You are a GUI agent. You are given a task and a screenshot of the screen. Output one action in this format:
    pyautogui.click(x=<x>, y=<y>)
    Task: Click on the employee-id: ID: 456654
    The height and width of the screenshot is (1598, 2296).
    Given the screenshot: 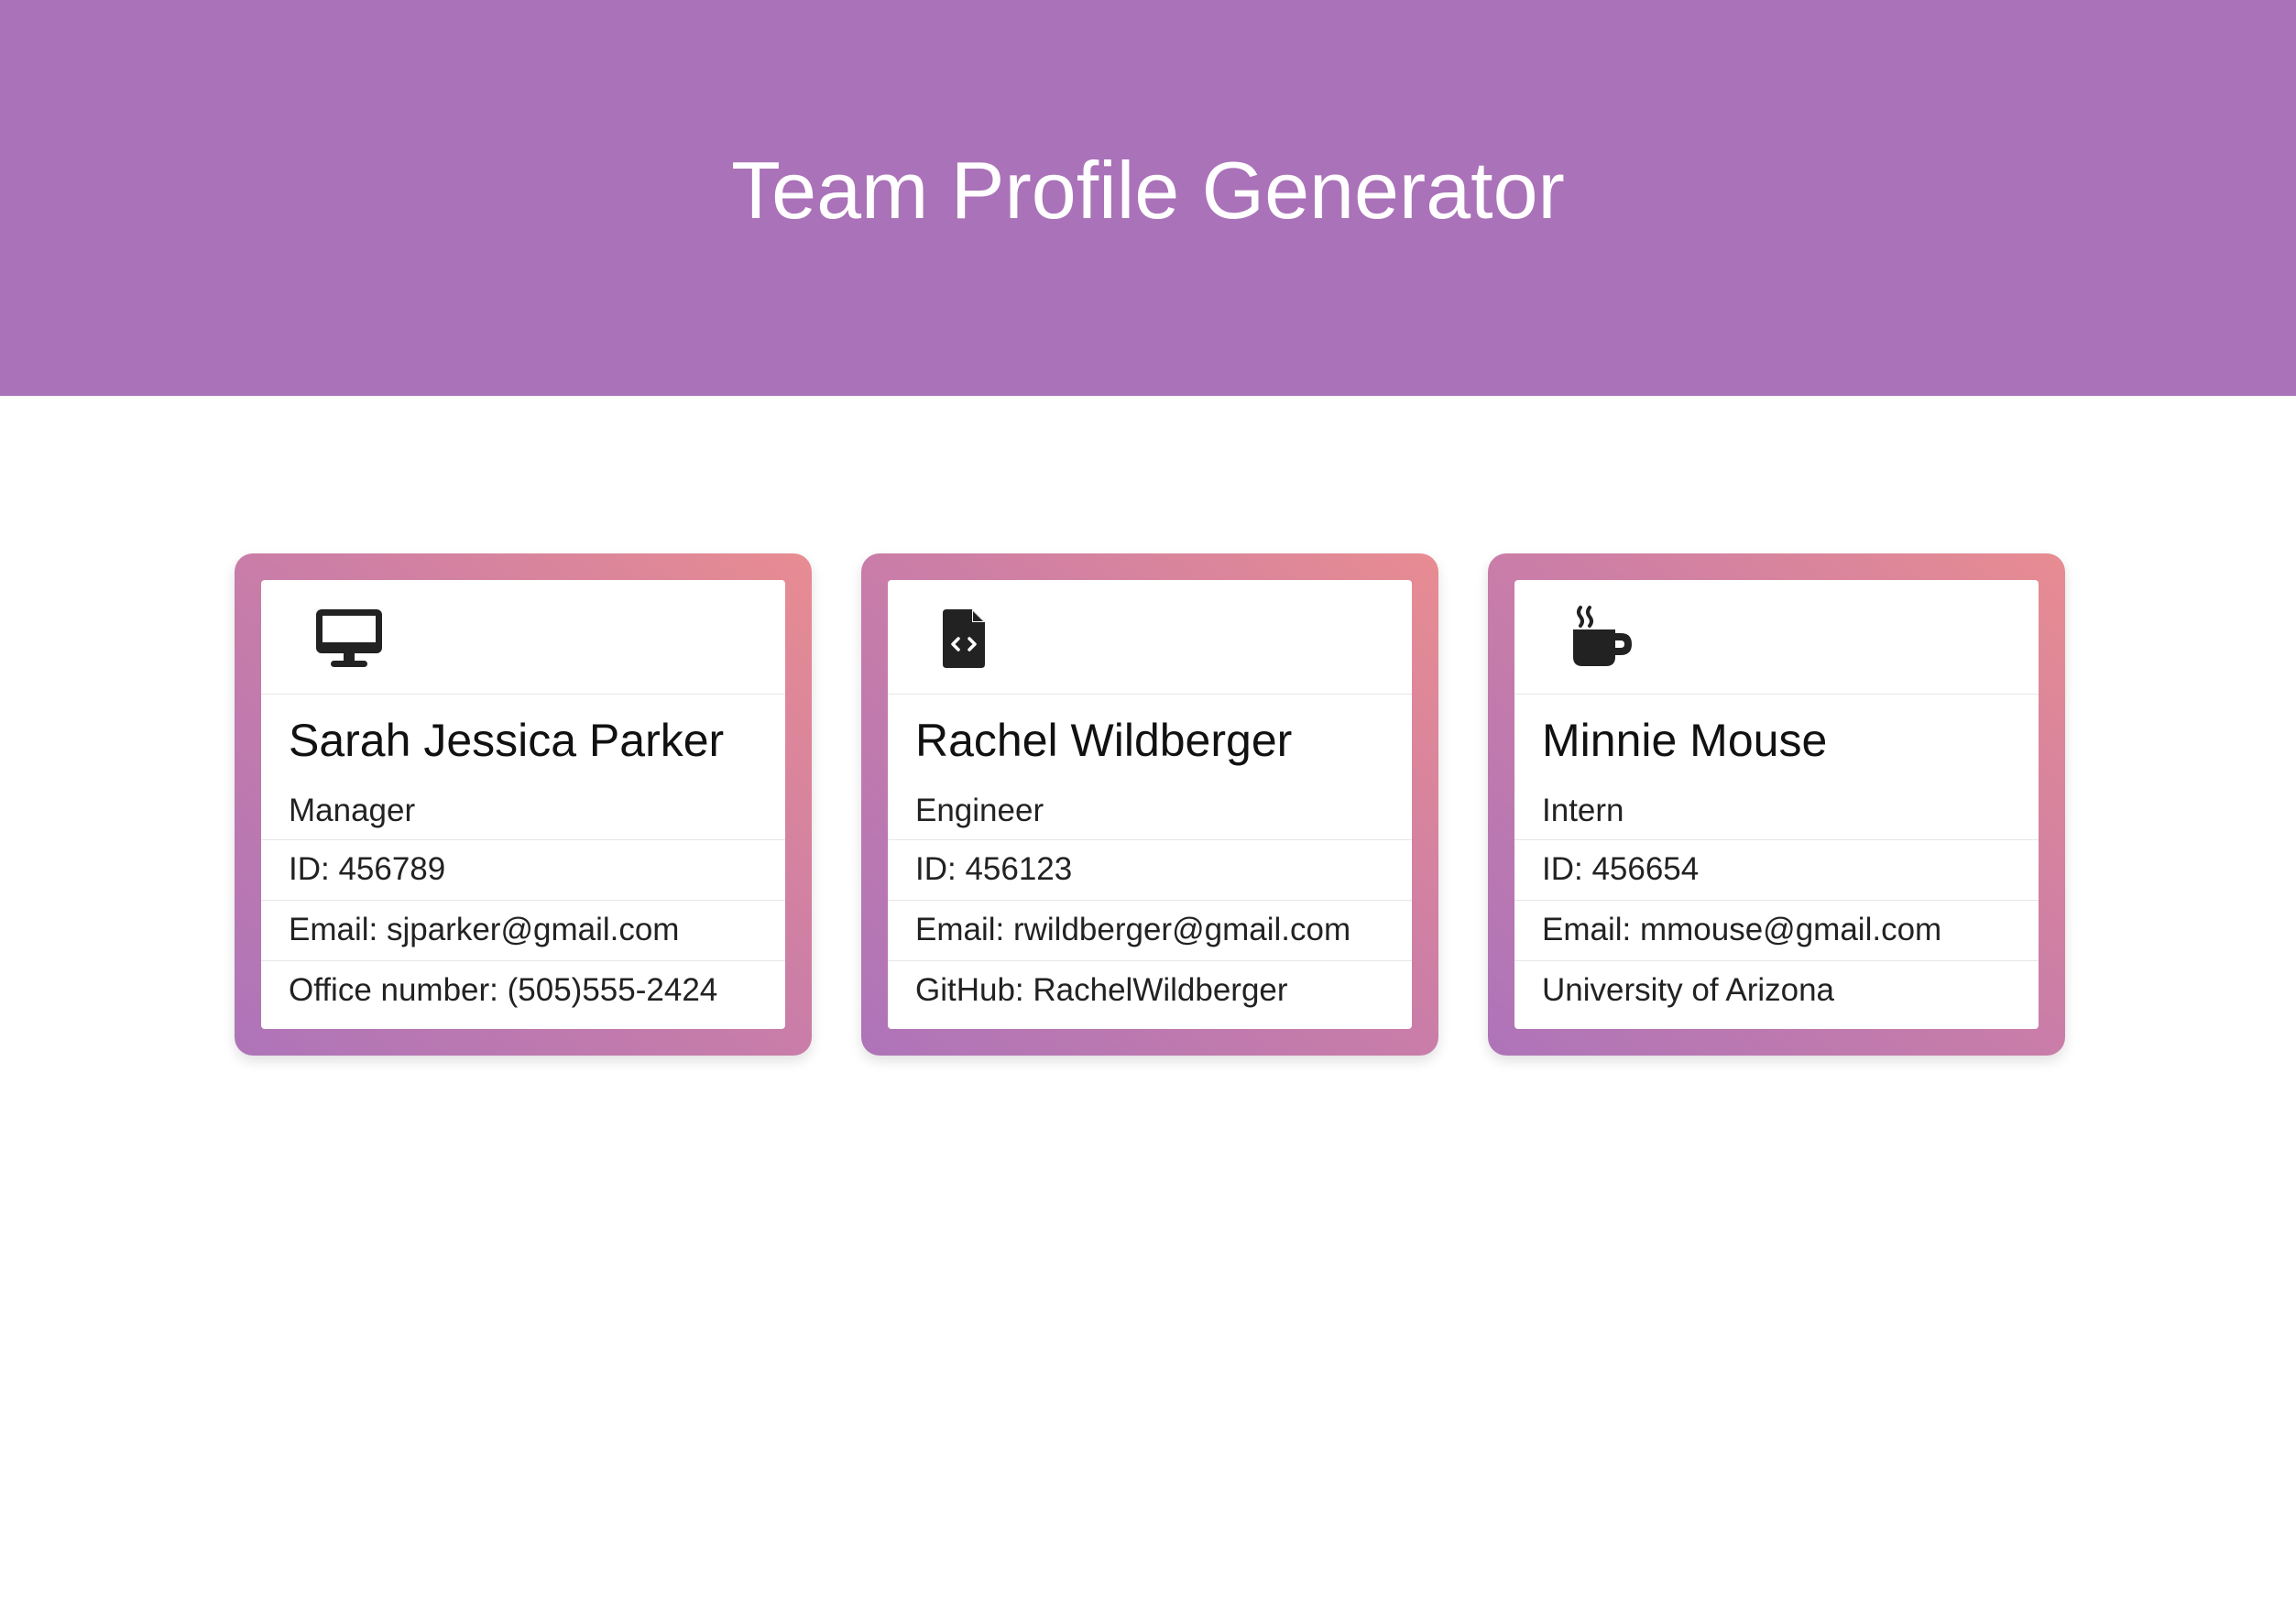 What is the action you would take?
    pyautogui.click(x=1777, y=869)
    